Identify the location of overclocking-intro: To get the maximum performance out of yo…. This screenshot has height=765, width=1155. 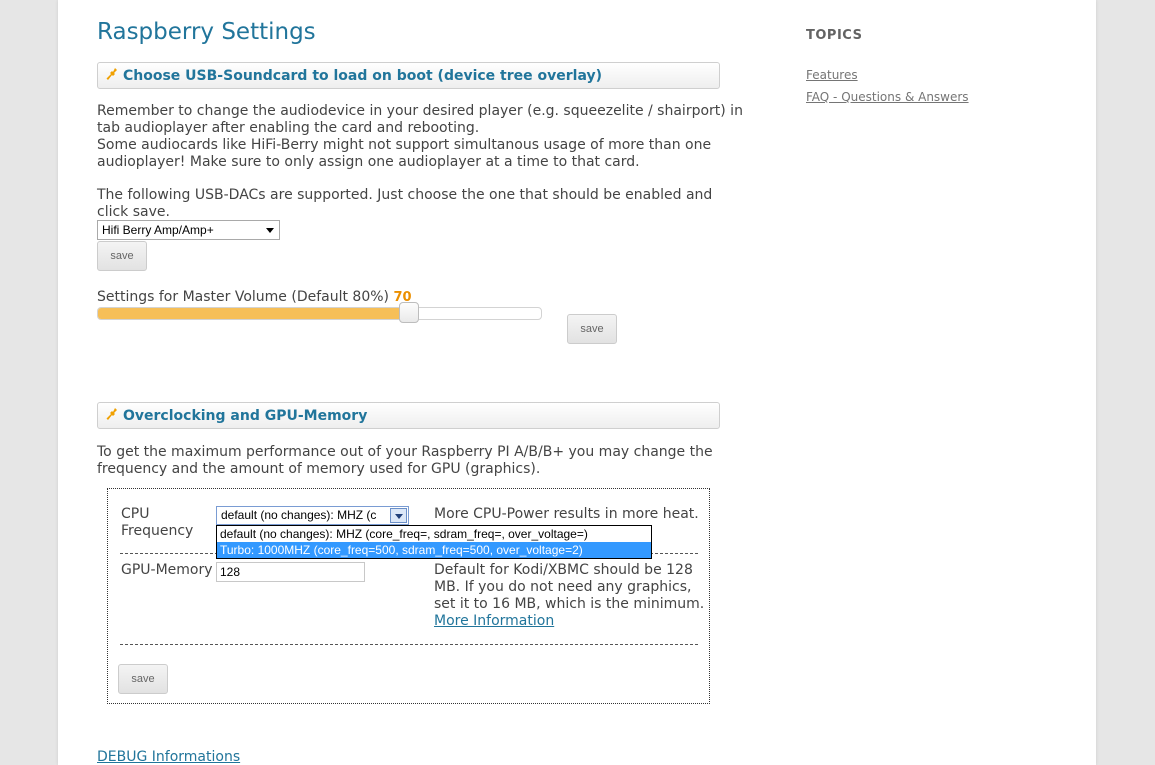
(405, 461).